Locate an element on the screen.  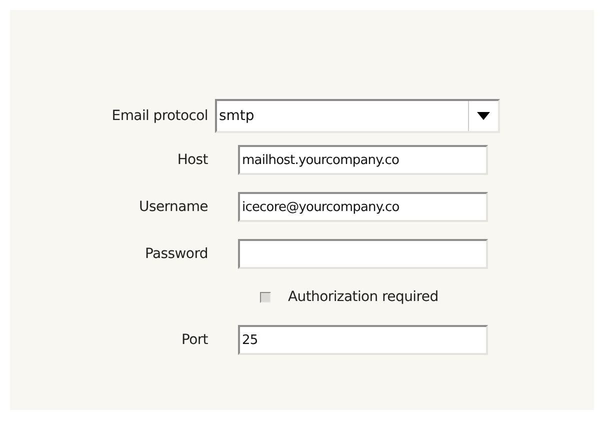
caret-icon is located at coordinates (483, 116).